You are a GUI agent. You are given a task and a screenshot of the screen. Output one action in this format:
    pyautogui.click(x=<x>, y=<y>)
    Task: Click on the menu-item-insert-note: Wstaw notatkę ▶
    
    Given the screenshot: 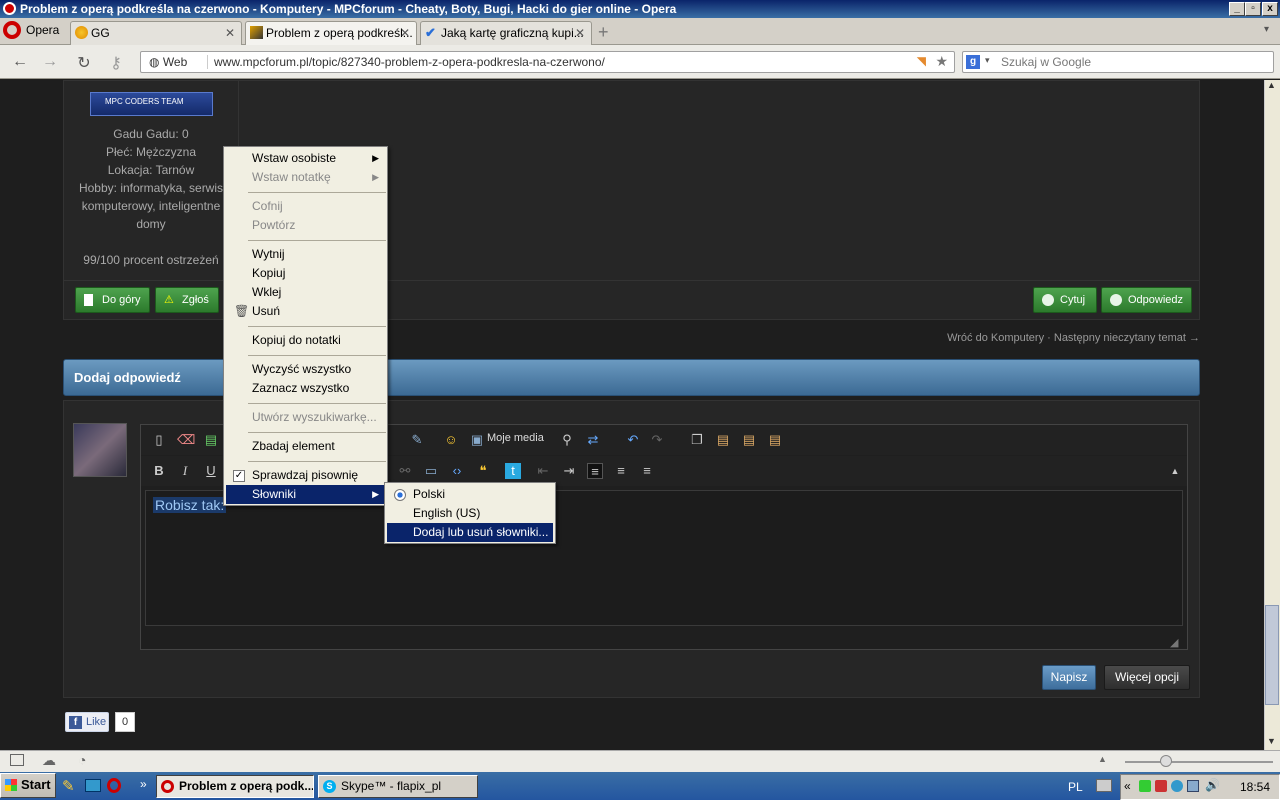 What is the action you would take?
    pyautogui.click(x=305, y=177)
    